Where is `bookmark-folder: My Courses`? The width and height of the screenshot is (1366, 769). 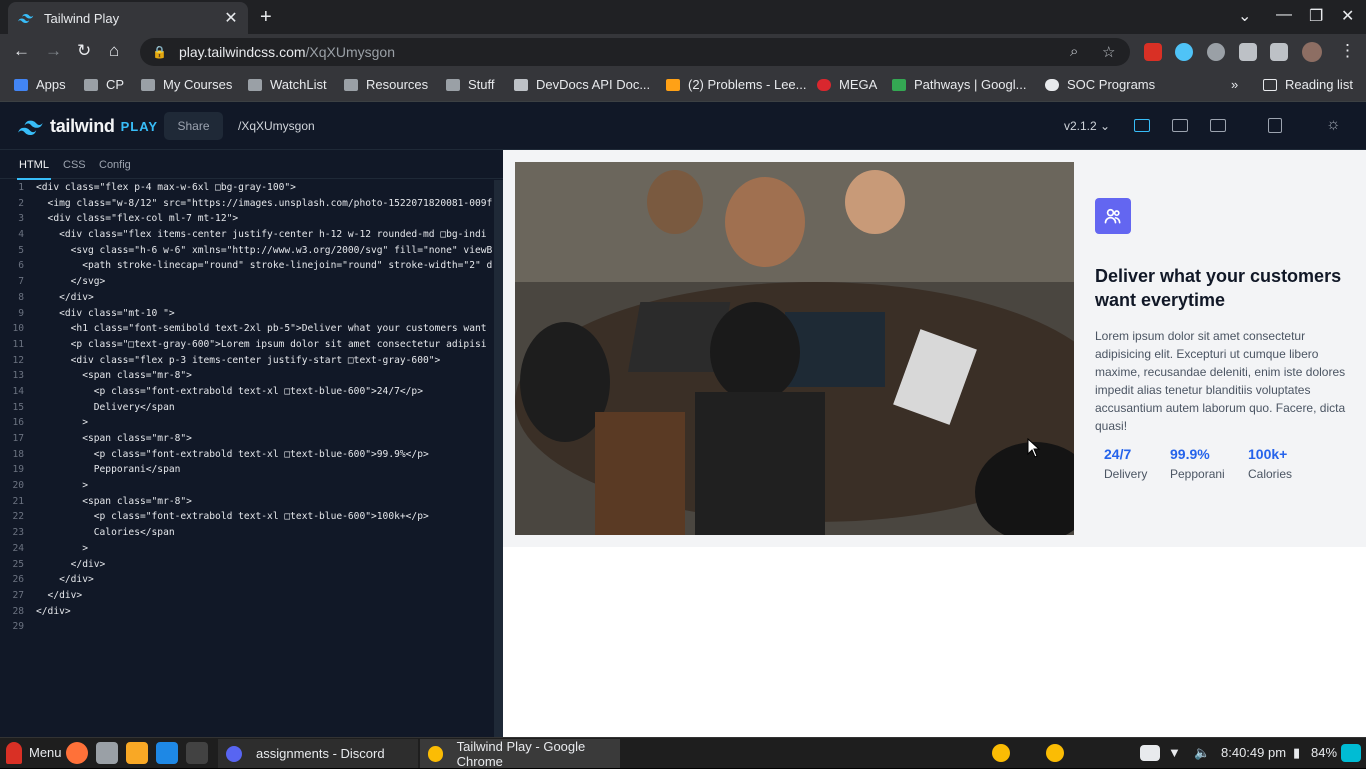 bookmark-folder: My Courses is located at coordinates (186, 84).